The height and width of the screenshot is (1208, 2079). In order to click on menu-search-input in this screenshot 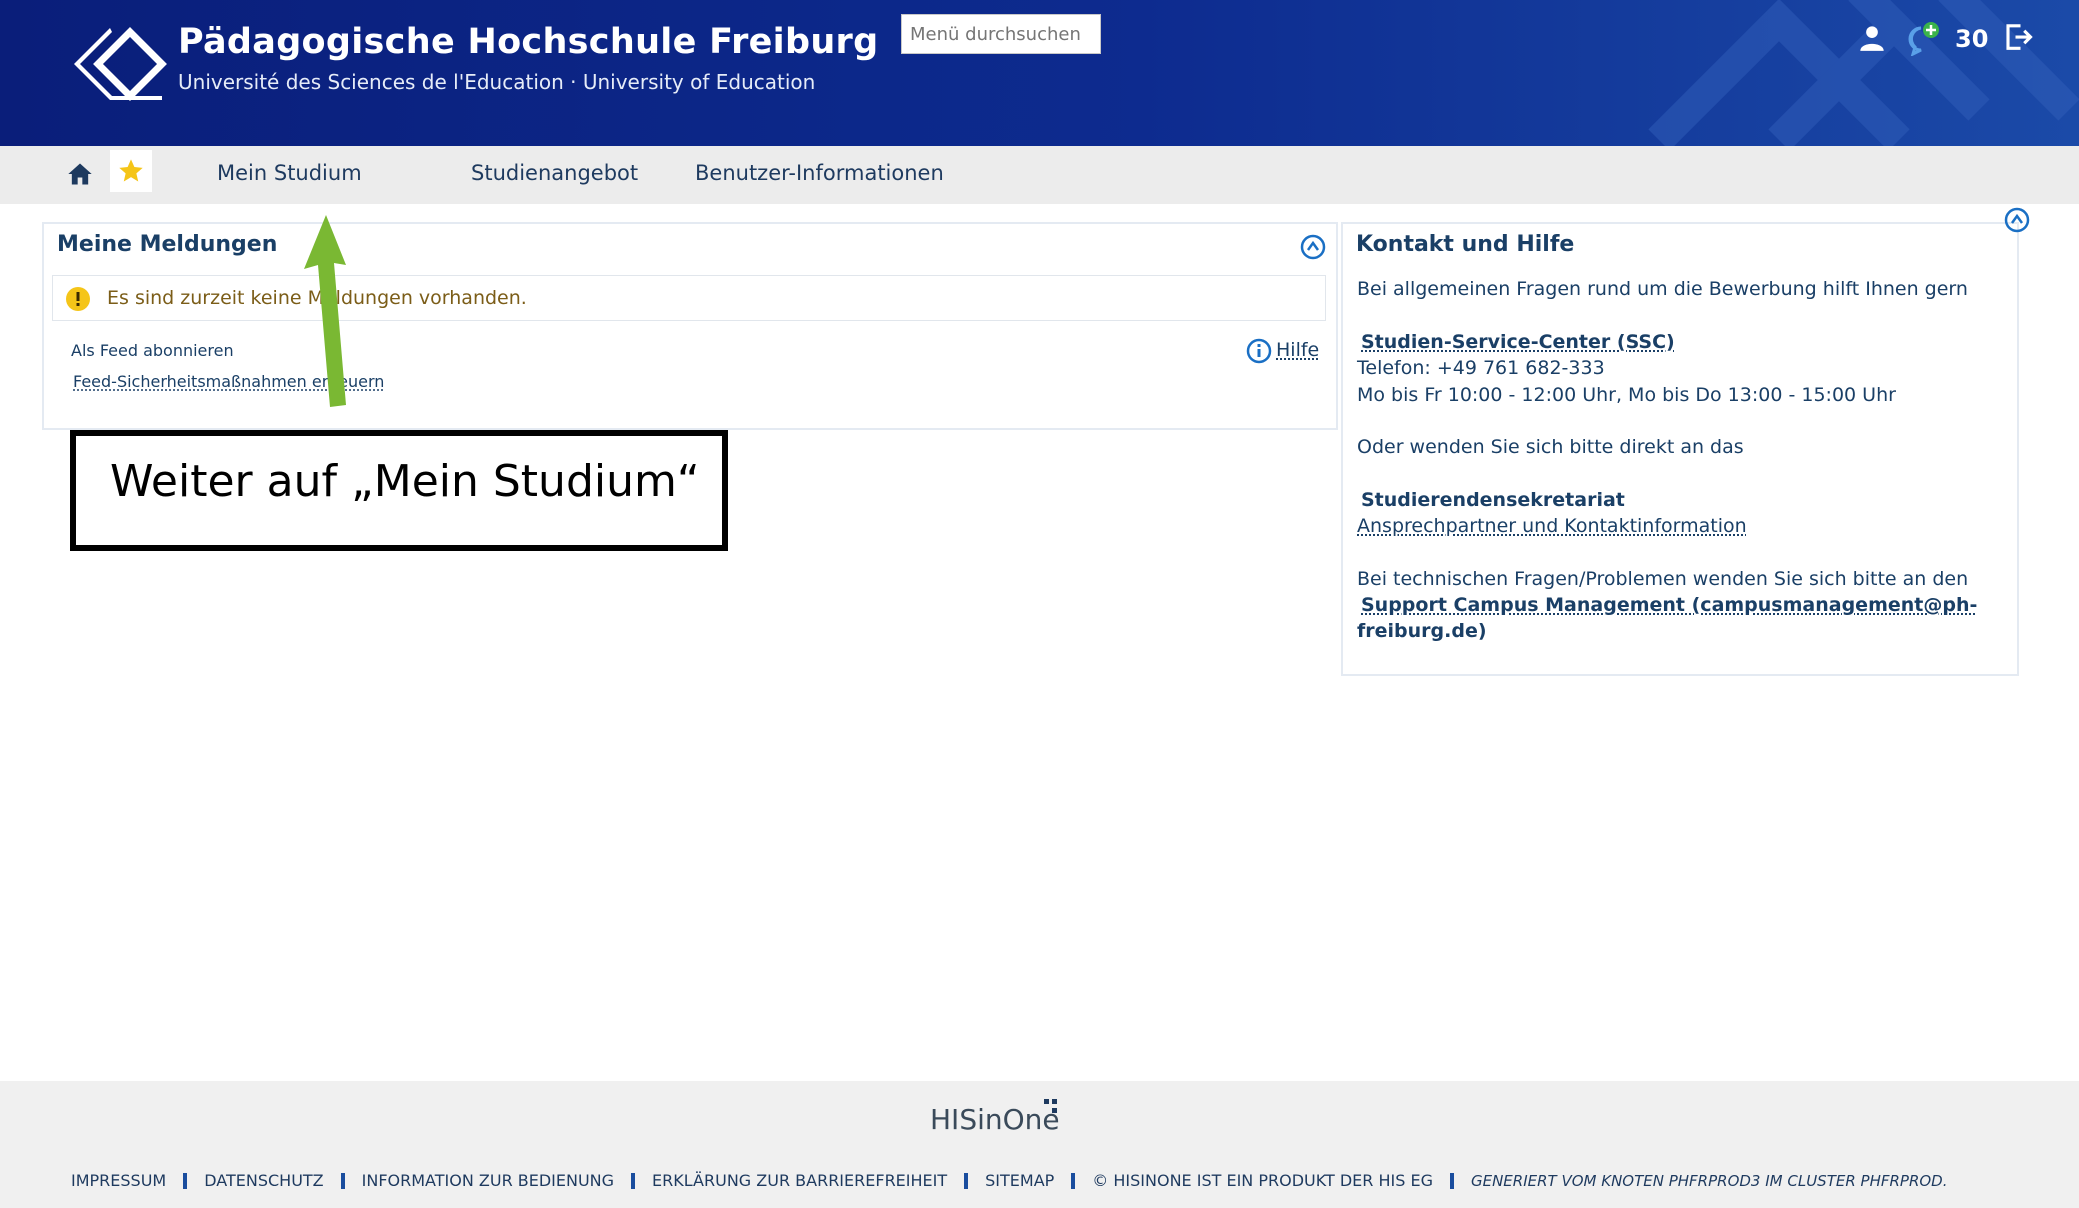, I will do `click(1001, 34)`.